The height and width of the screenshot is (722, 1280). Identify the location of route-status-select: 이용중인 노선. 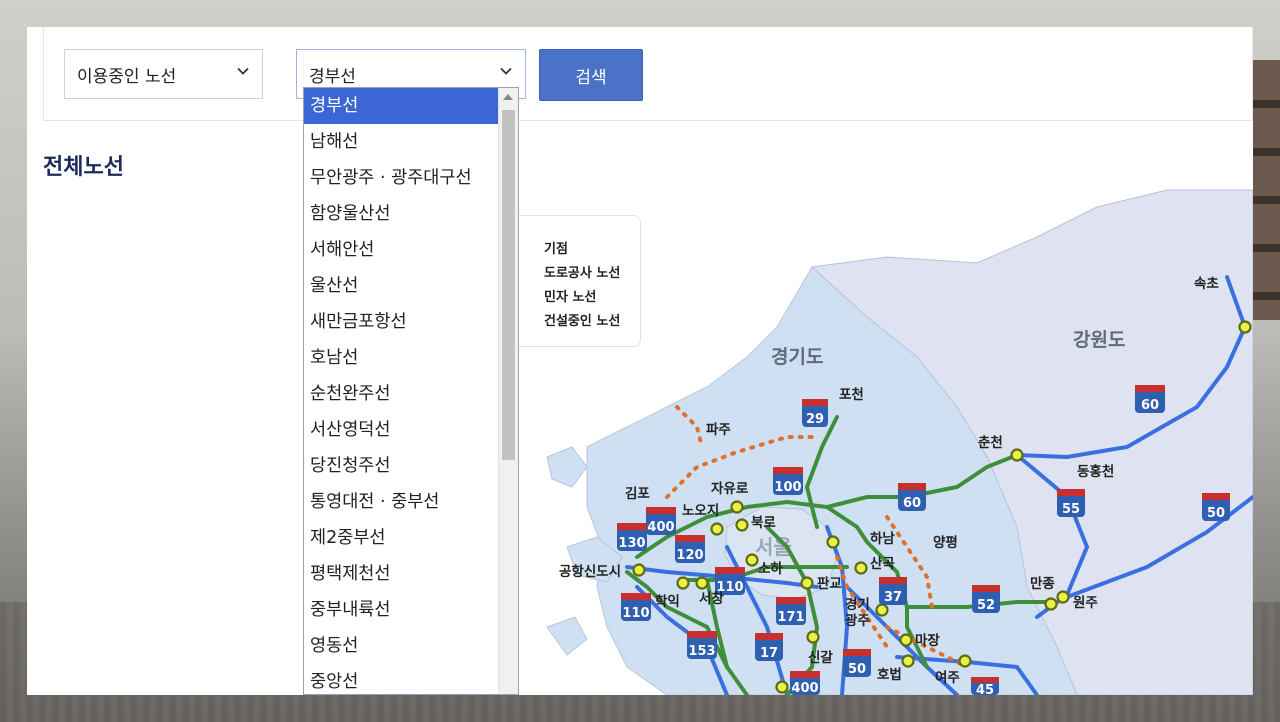
(163, 74).